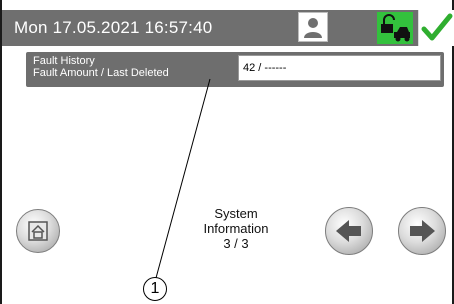 The image size is (454, 304). I want to click on callout-leader-line, so click(183, 178).